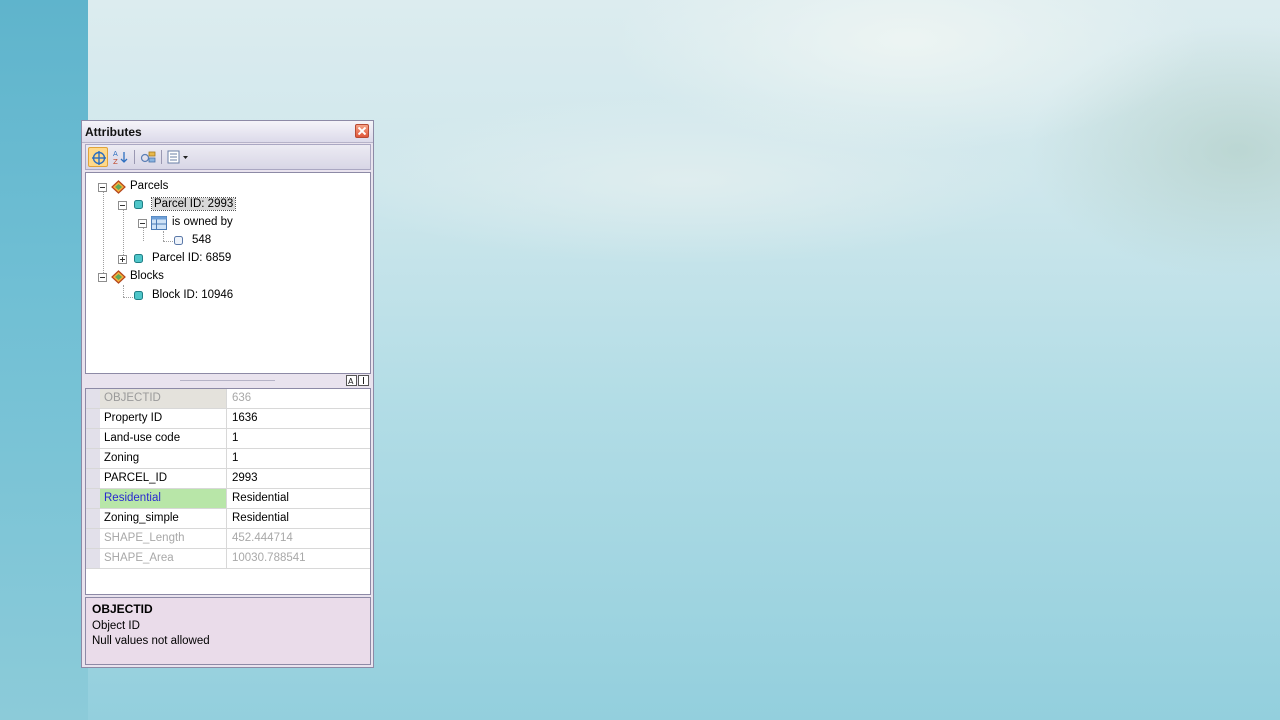 This screenshot has height=720, width=1280. Describe the element at coordinates (202, 222) in the screenshot. I see `tree-node-label: is owned by` at that location.